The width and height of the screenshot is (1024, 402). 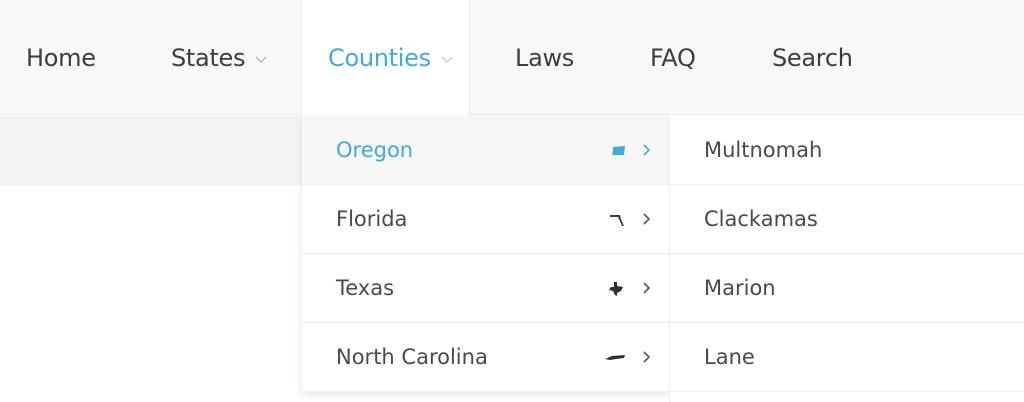 I want to click on north-carolina-shape-icon, so click(x=615, y=357).